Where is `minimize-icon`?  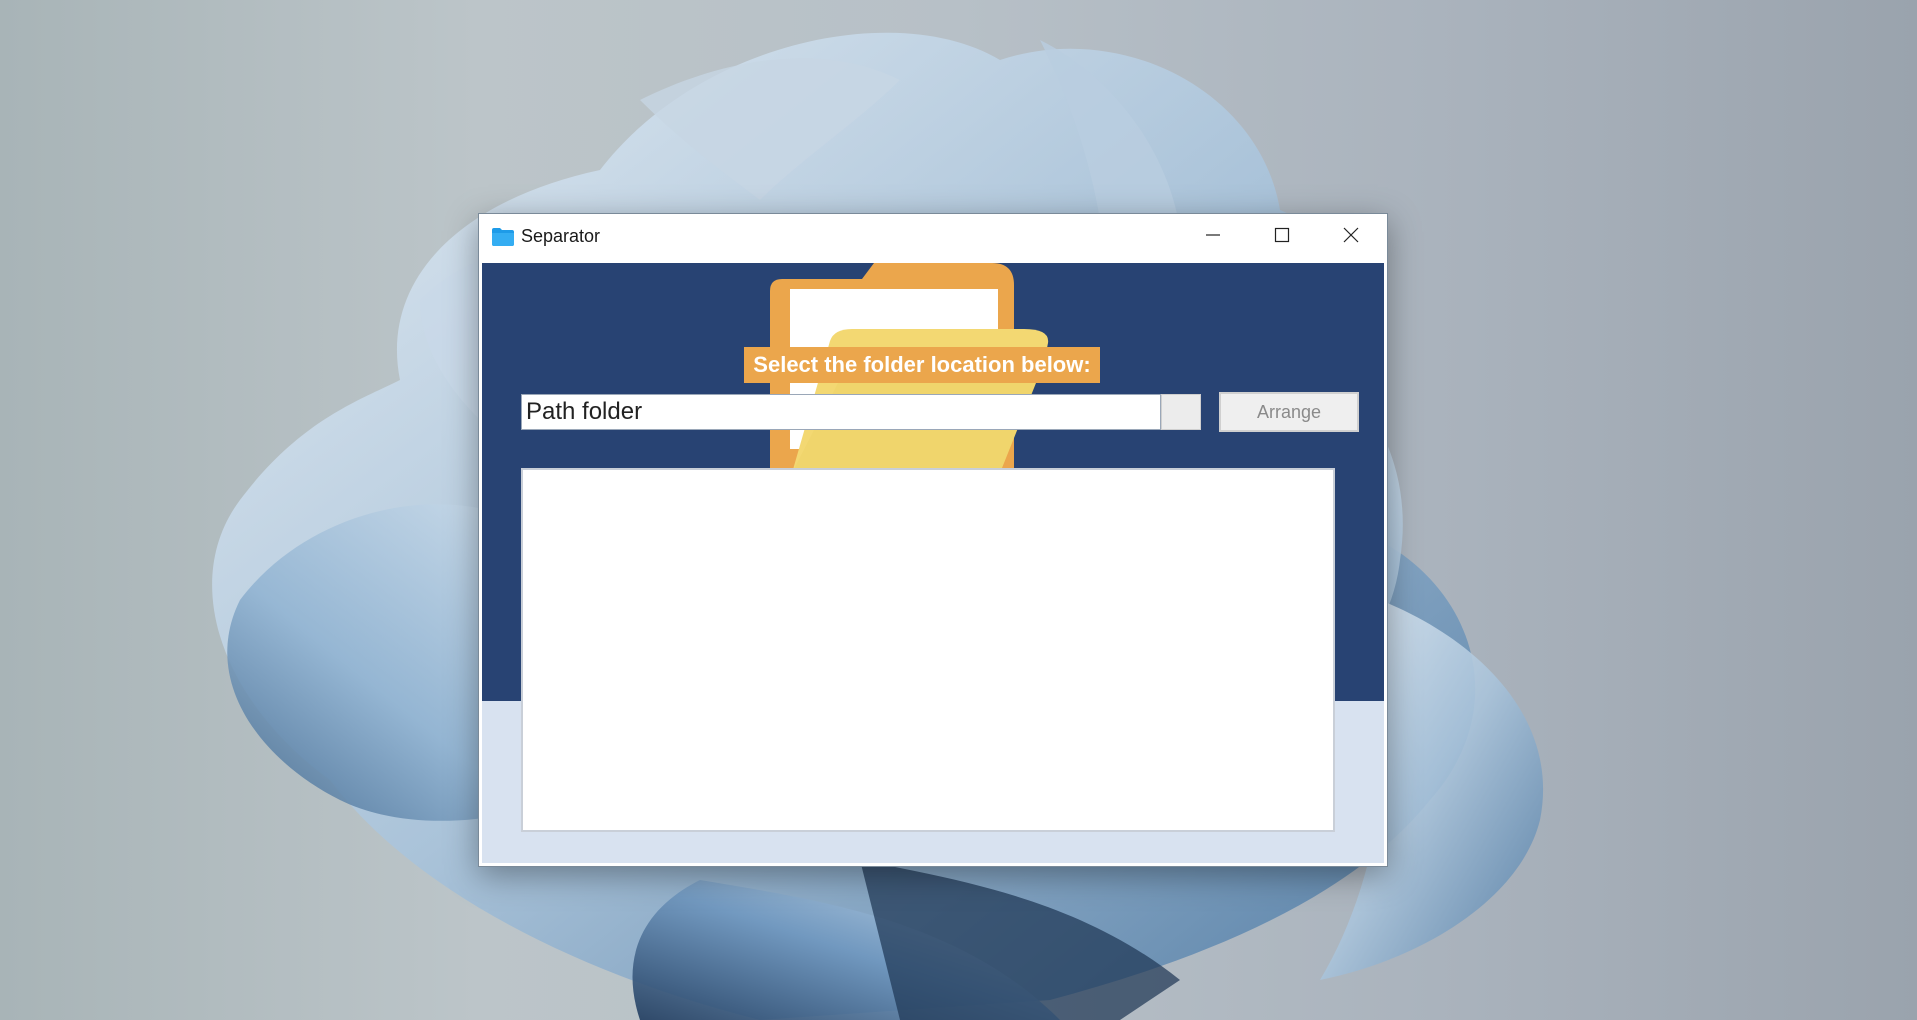 minimize-icon is located at coordinates (1213, 237).